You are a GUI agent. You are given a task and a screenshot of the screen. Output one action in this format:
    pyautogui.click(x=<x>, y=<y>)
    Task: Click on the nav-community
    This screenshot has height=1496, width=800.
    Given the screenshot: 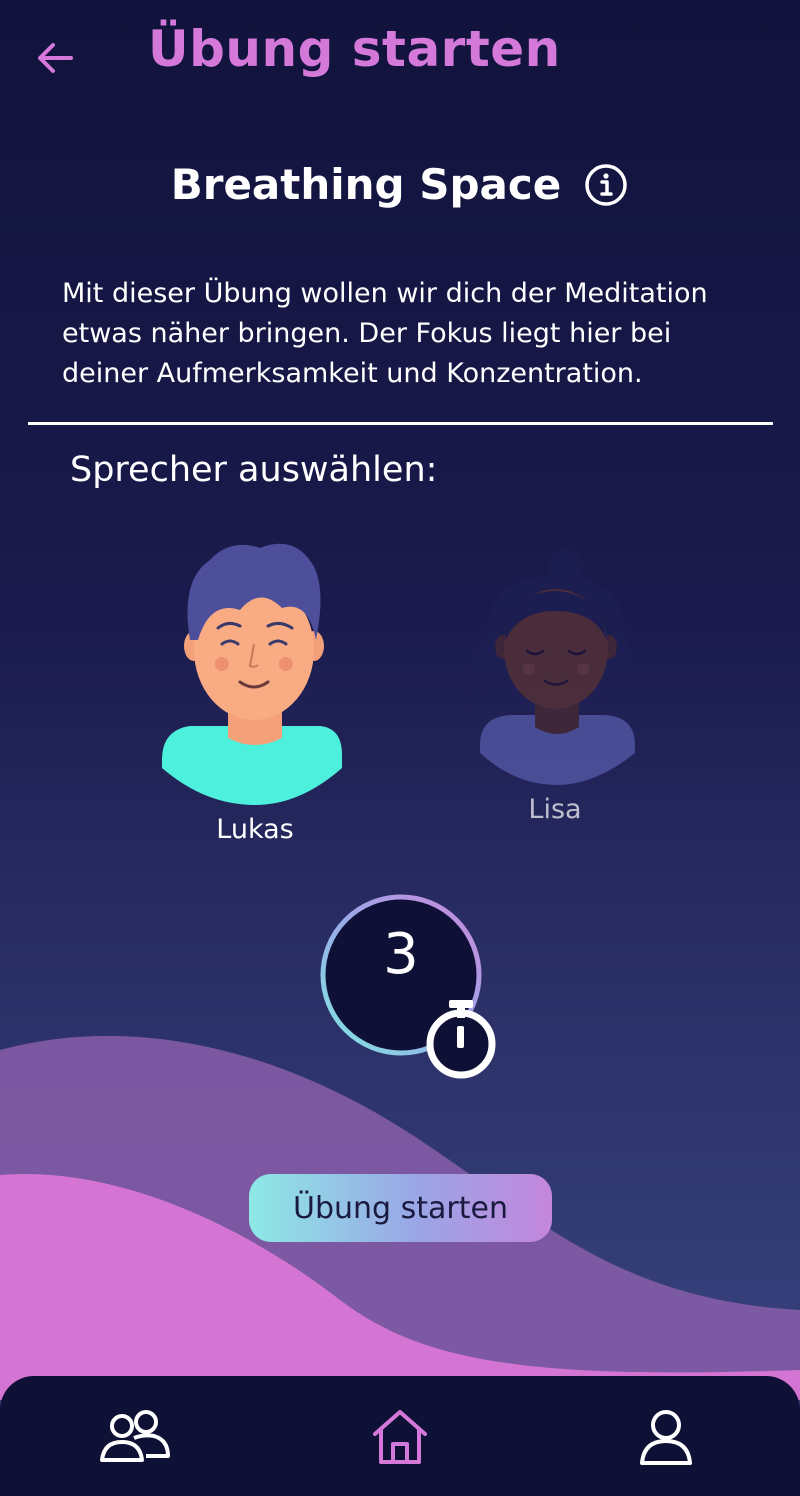 What is the action you would take?
    pyautogui.click(x=135, y=1438)
    